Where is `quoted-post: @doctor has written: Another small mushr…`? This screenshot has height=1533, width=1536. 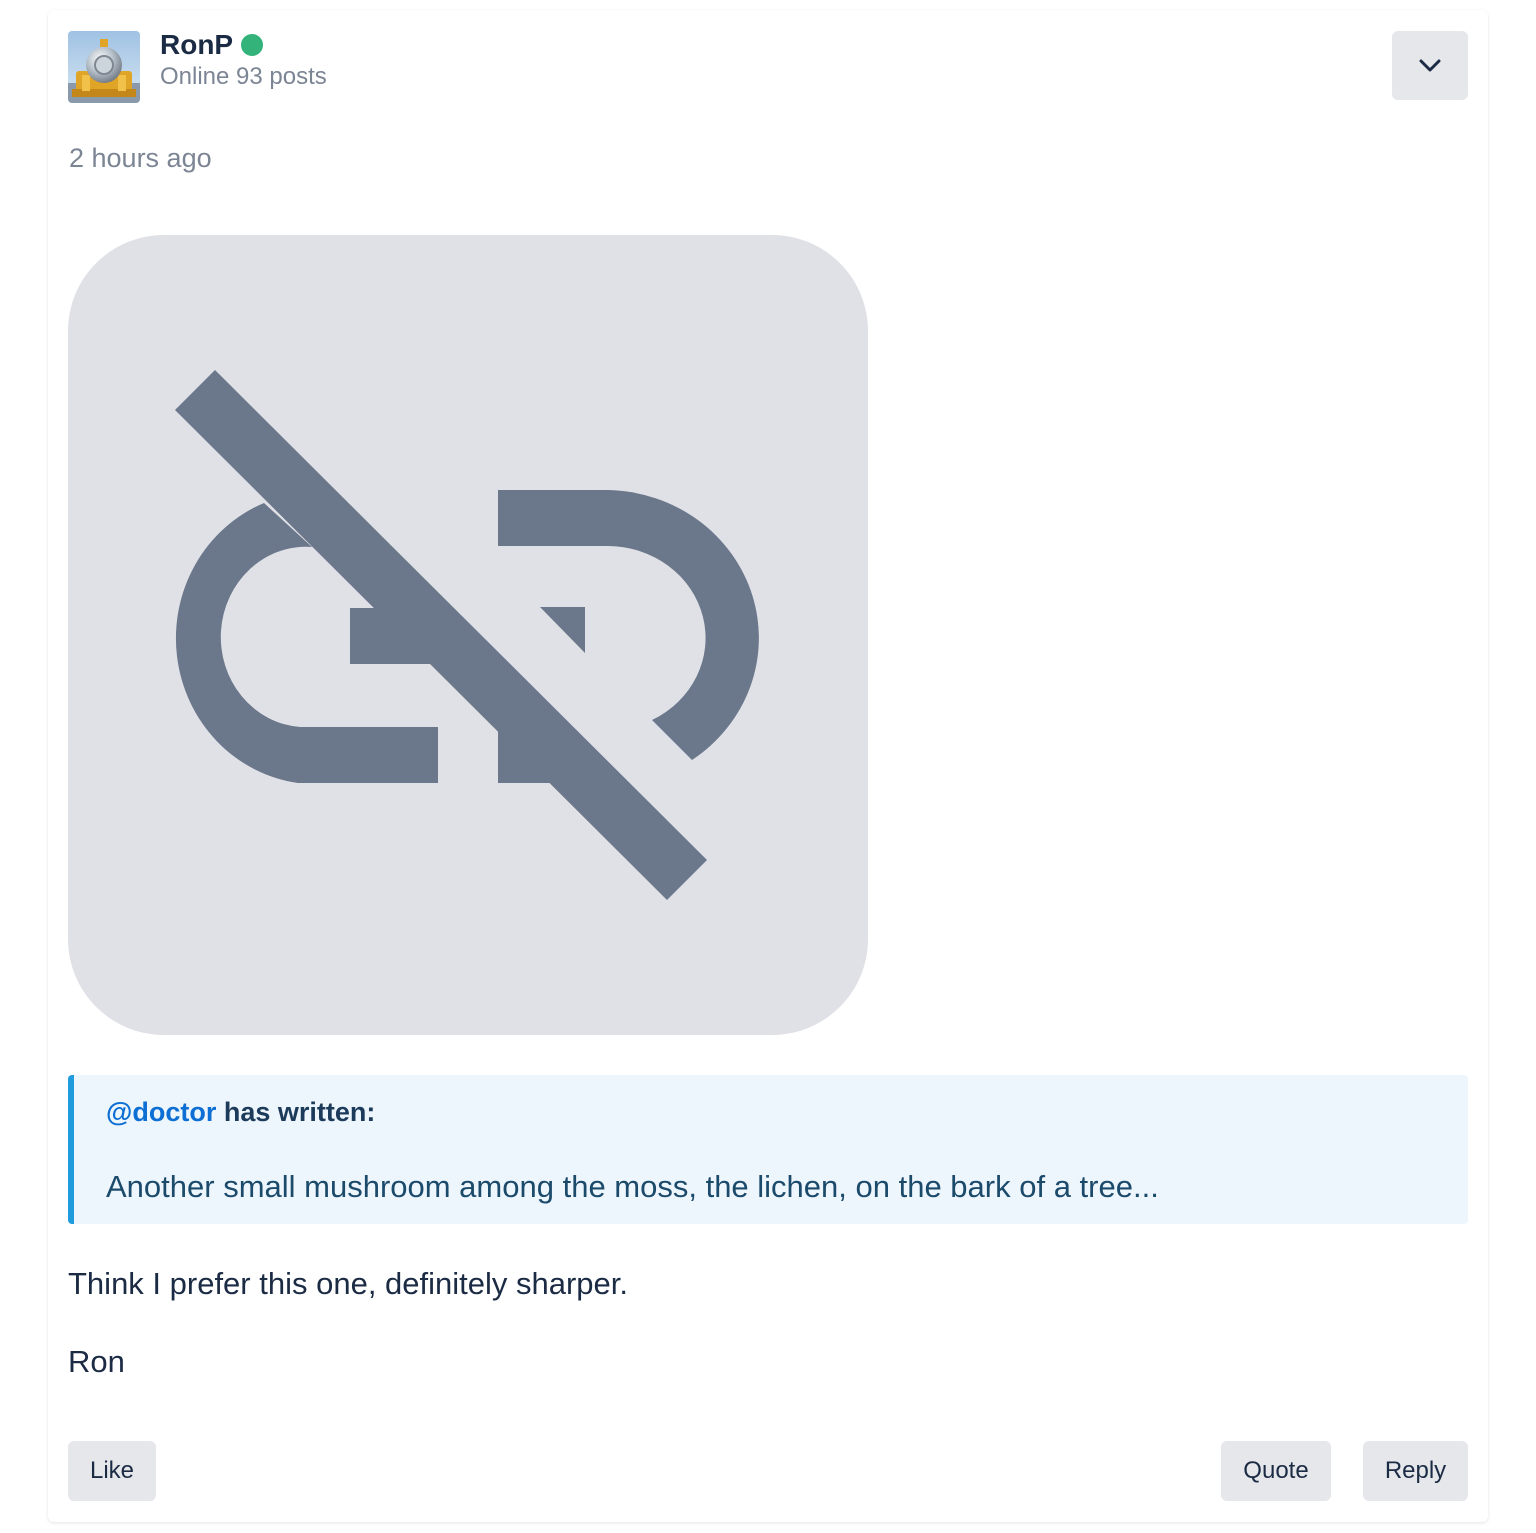
quoted-post: @doctor has written: Another small mushr… is located at coordinates (768, 1149).